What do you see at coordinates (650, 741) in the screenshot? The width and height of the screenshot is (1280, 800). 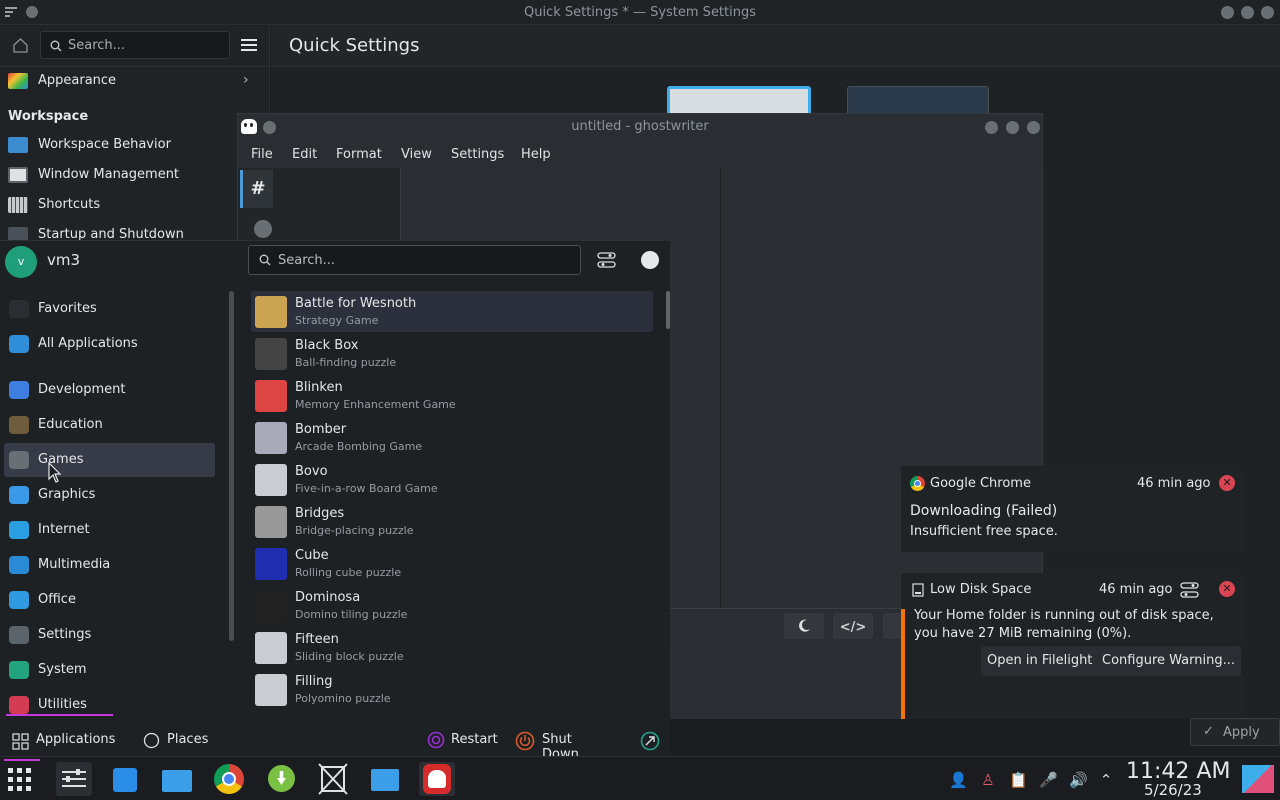 I see `leave-icon` at bounding box center [650, 741].